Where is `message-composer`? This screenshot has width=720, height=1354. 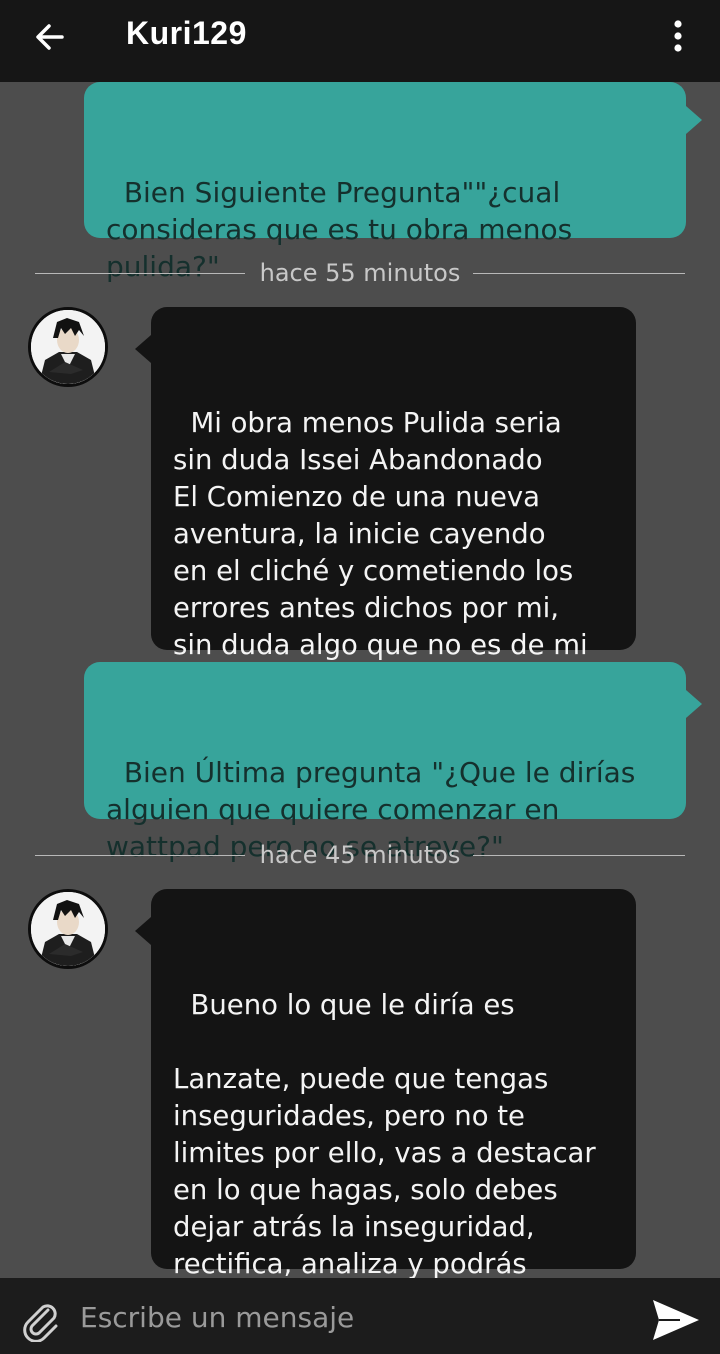 message-composer is located at coordinates (360, 1316).